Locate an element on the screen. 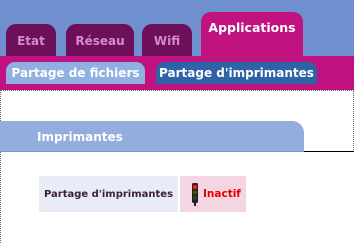 This screenshot has width=354, height=243. printer-sharing-label: Partage d'imprimantes is located at coordinates (108, 194).